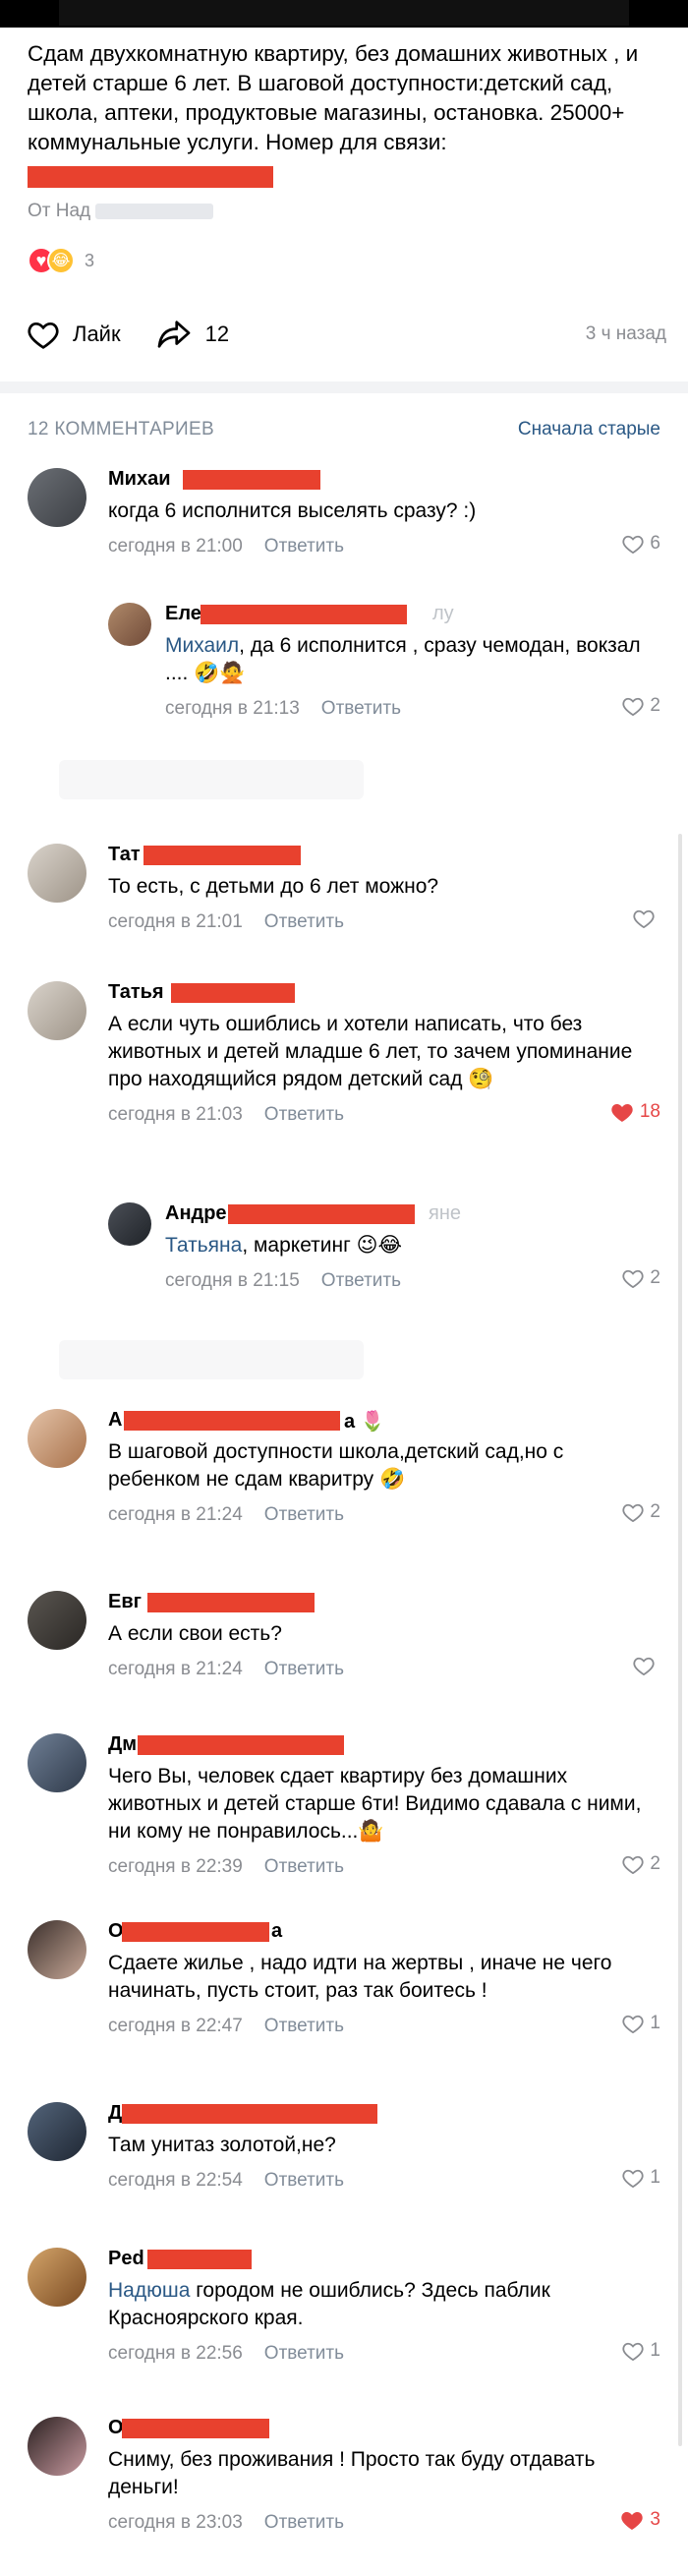 The height and width of the screenshot is (2576, 688). Describe the element at coordinates (649, 1111) in the screenshot. I see `like-count: 18` at that location.